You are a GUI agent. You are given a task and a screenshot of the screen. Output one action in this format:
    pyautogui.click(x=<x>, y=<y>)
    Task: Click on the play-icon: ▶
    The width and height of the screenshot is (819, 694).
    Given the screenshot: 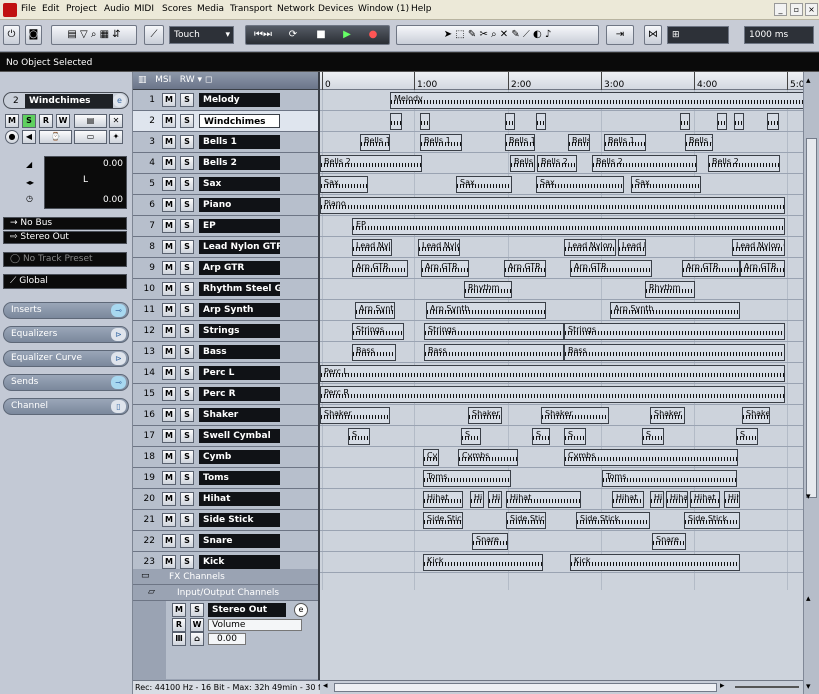 What is the action you would take?
    pyautogui.click(x=347, y=35)
    